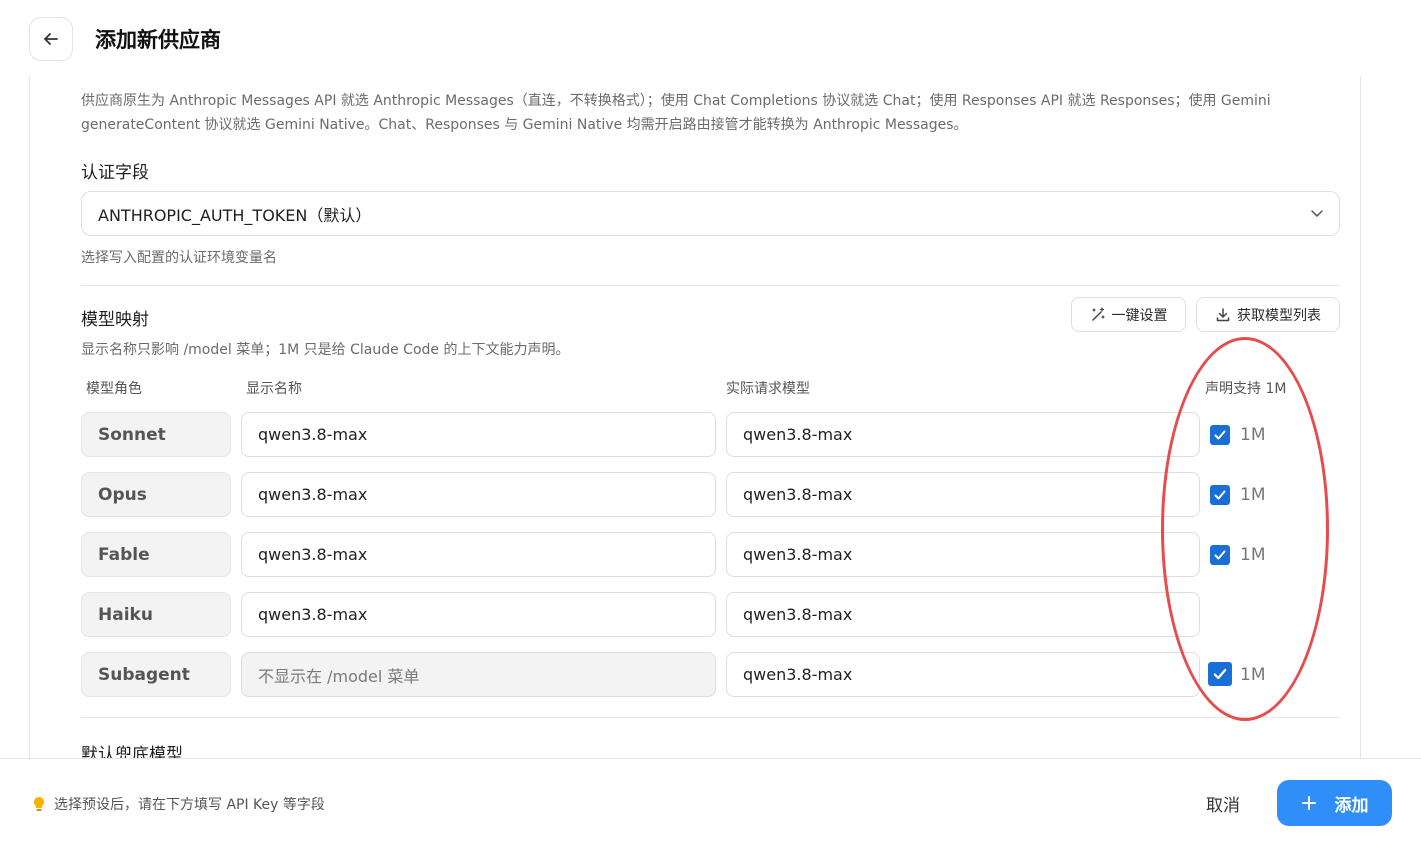  Describe the element at coordinates (1351, 805) in the screenshot. I see `add-button-label: 添加` at that location.